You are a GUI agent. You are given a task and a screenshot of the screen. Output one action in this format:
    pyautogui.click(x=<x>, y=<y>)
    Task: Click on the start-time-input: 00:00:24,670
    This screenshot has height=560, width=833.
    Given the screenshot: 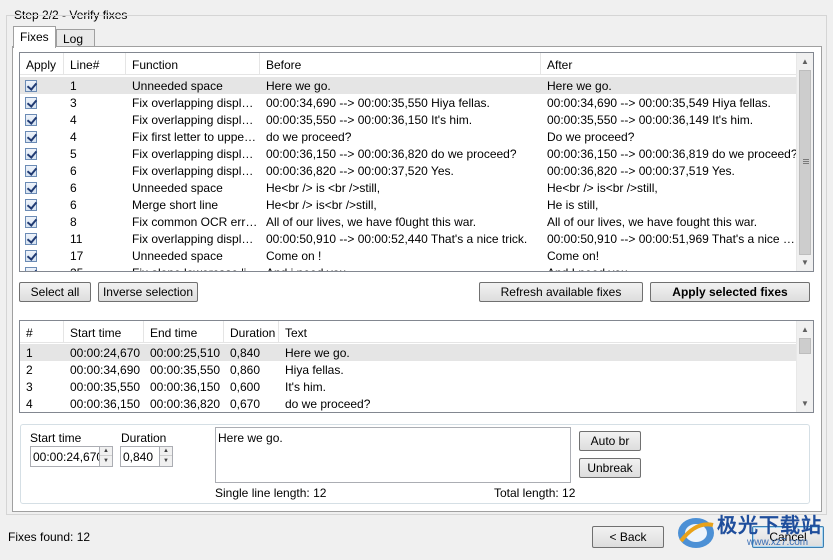 What is the action you would take?
    pyautogui.click(x=66, y=456)
    